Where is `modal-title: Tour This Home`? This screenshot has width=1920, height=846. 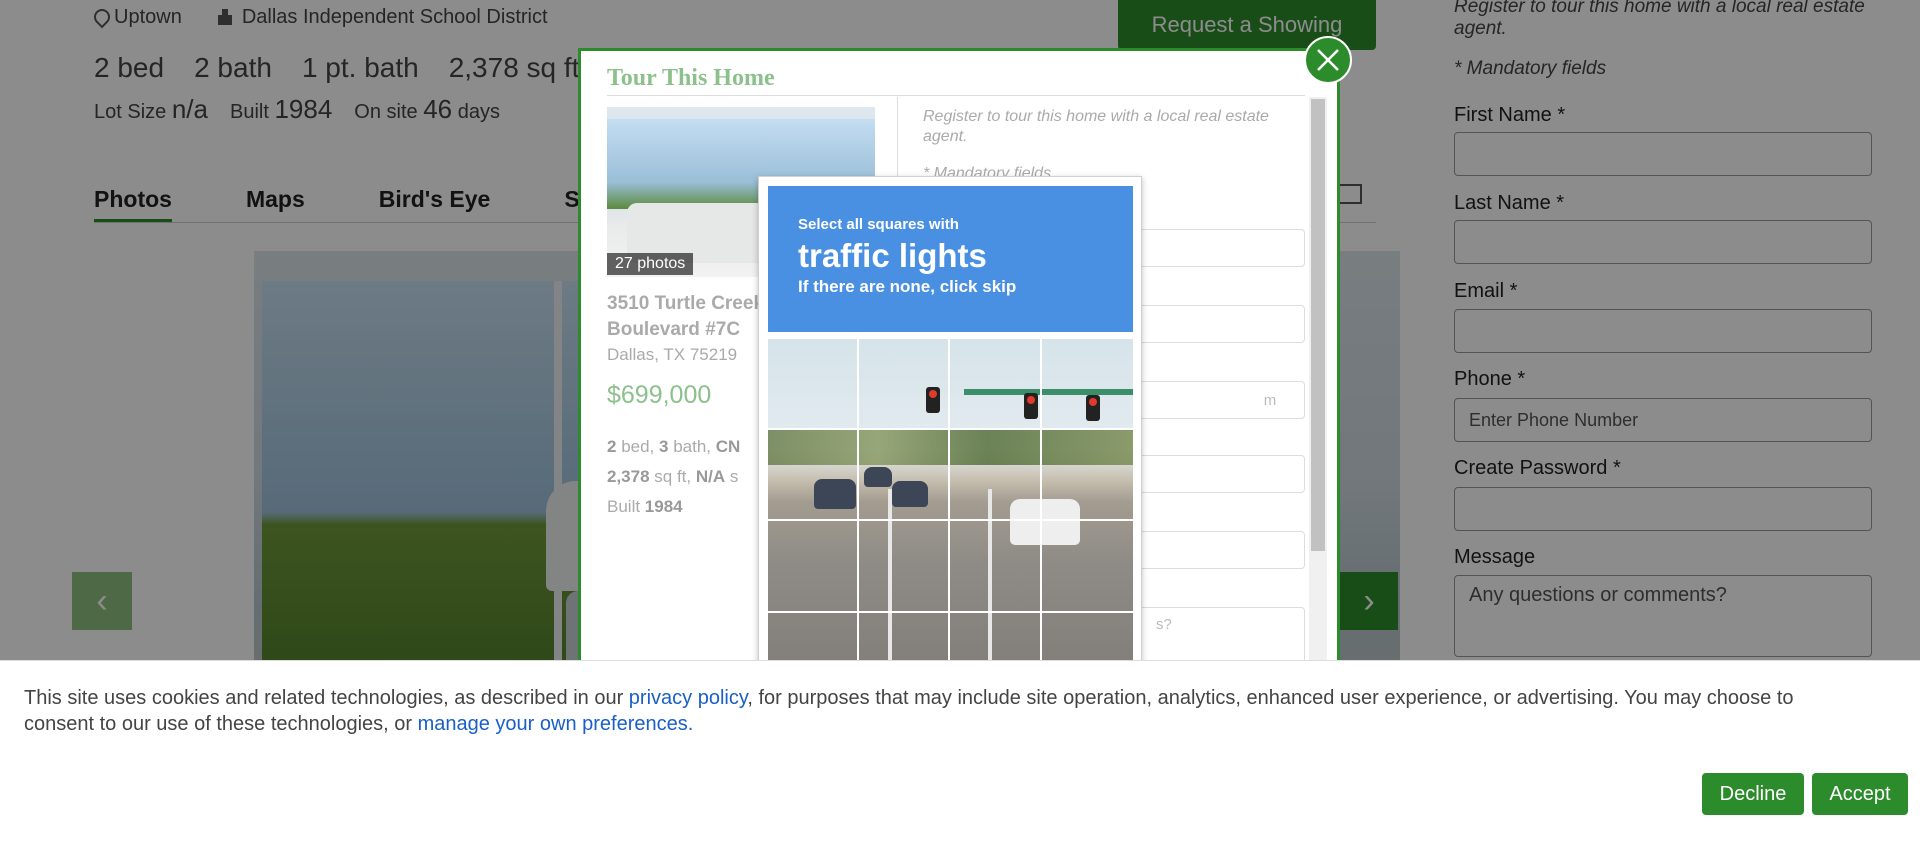 modal-title: Tour This Home is located at coordinates (691, 78).